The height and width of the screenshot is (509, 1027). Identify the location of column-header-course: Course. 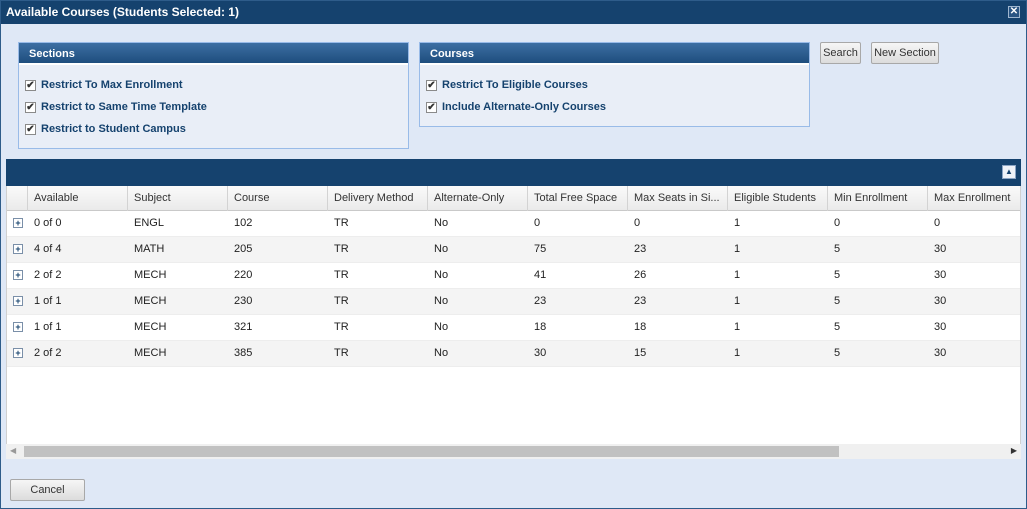
(278, 198).